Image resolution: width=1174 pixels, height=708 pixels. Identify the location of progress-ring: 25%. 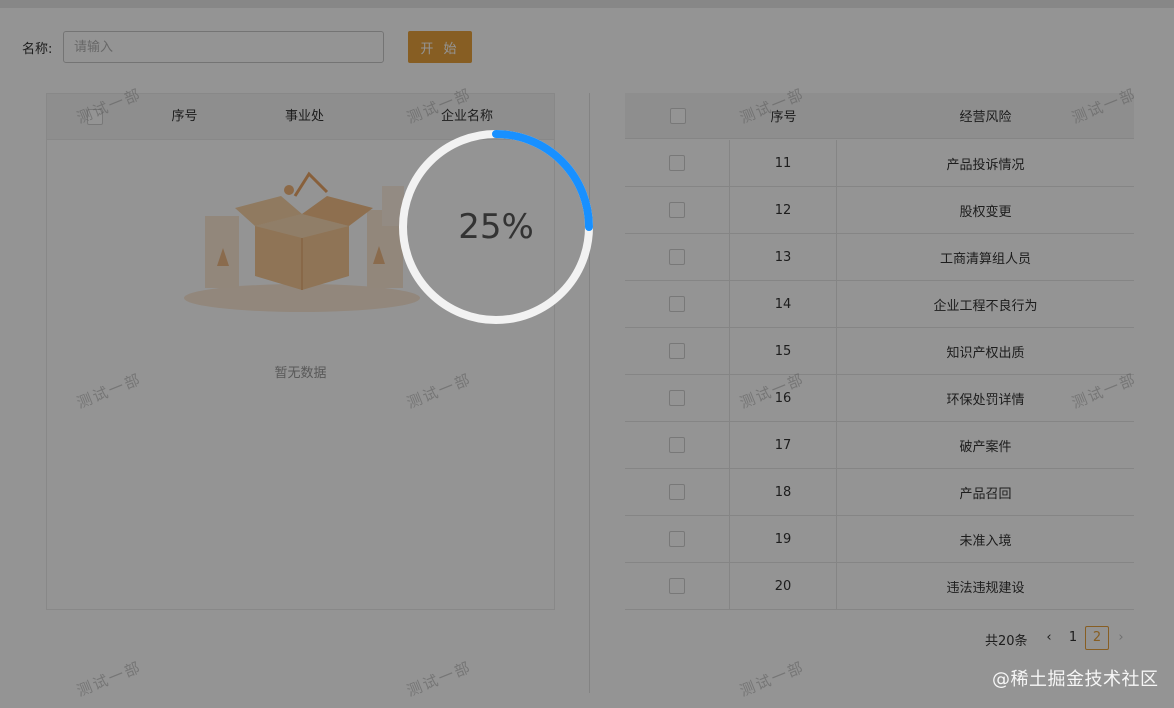
(496, 227).